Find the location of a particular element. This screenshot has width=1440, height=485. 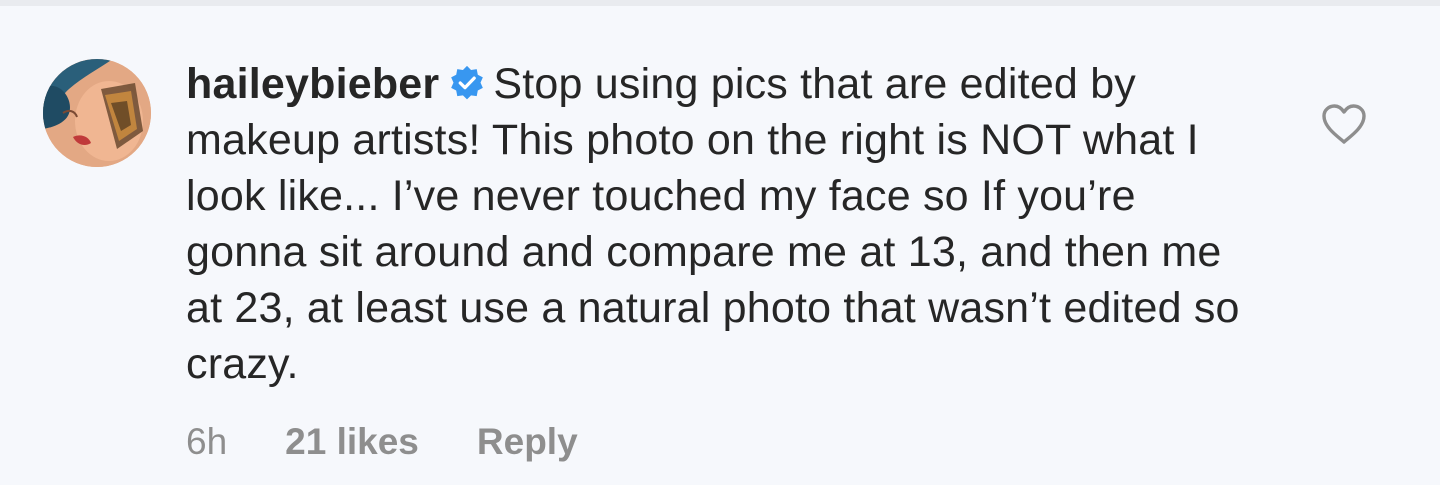

comment-meta: 6h 21 likes Reply is located at coordinates (382, 442).